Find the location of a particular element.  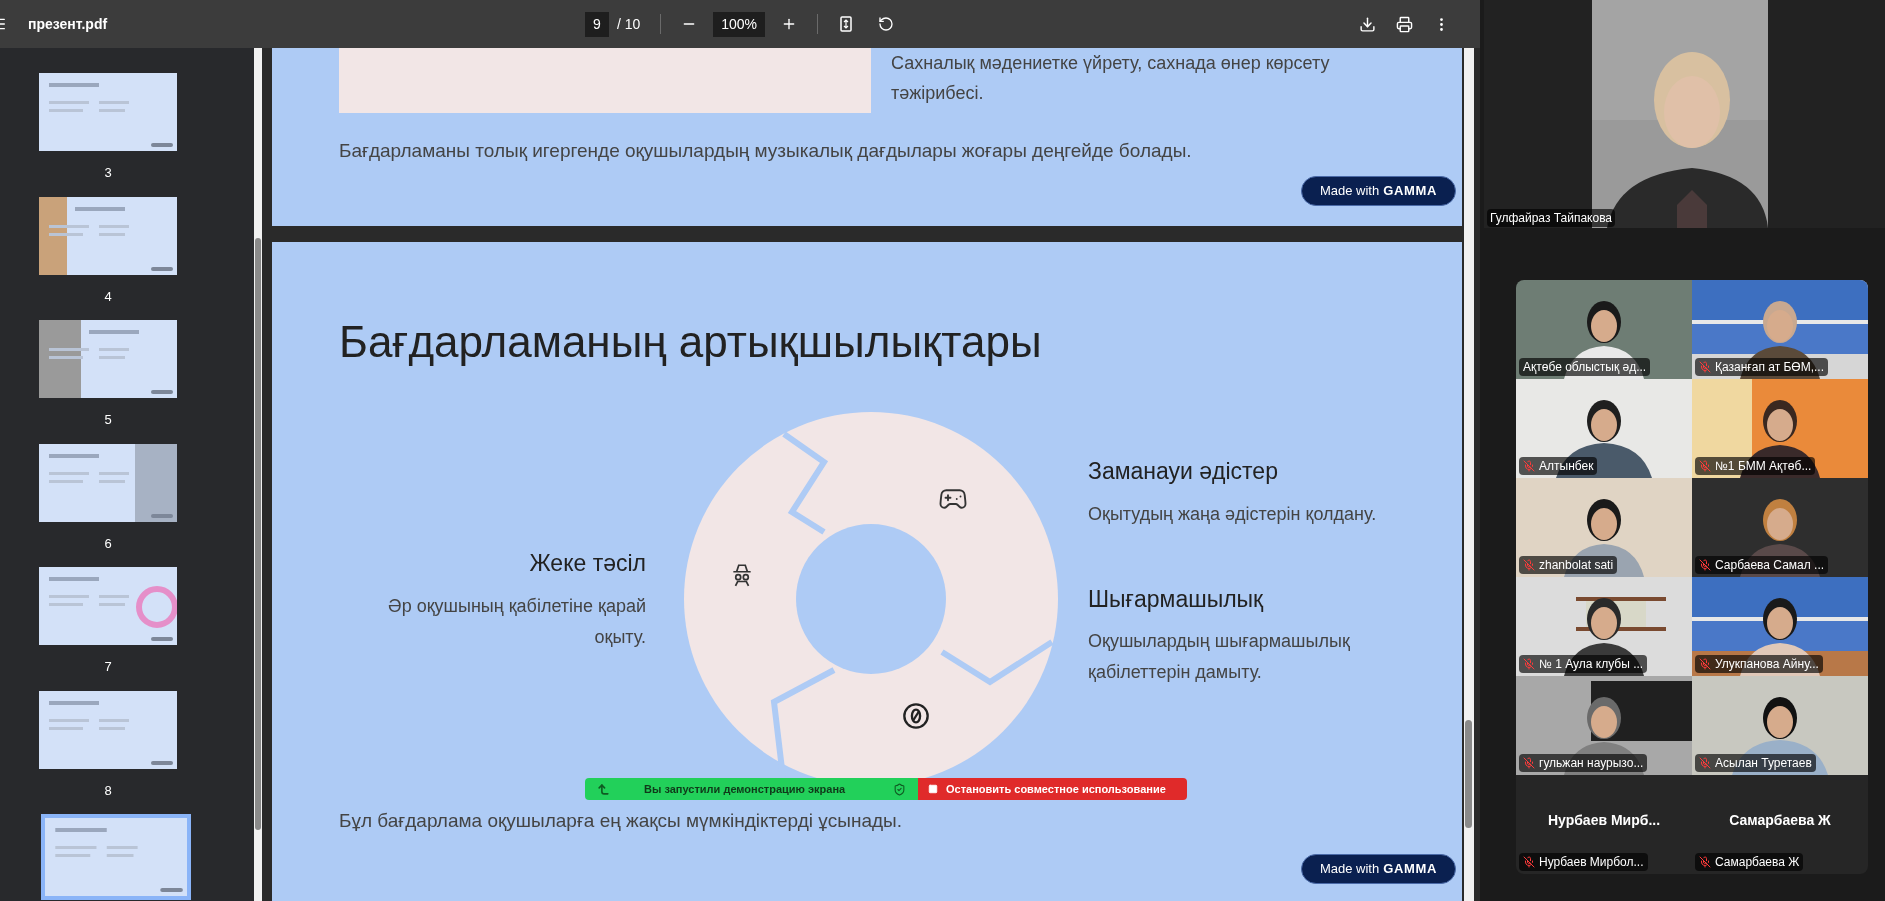

video-tile: Самарбаева Ж Самарбаева Ж is located at coordinates (1780, 824).